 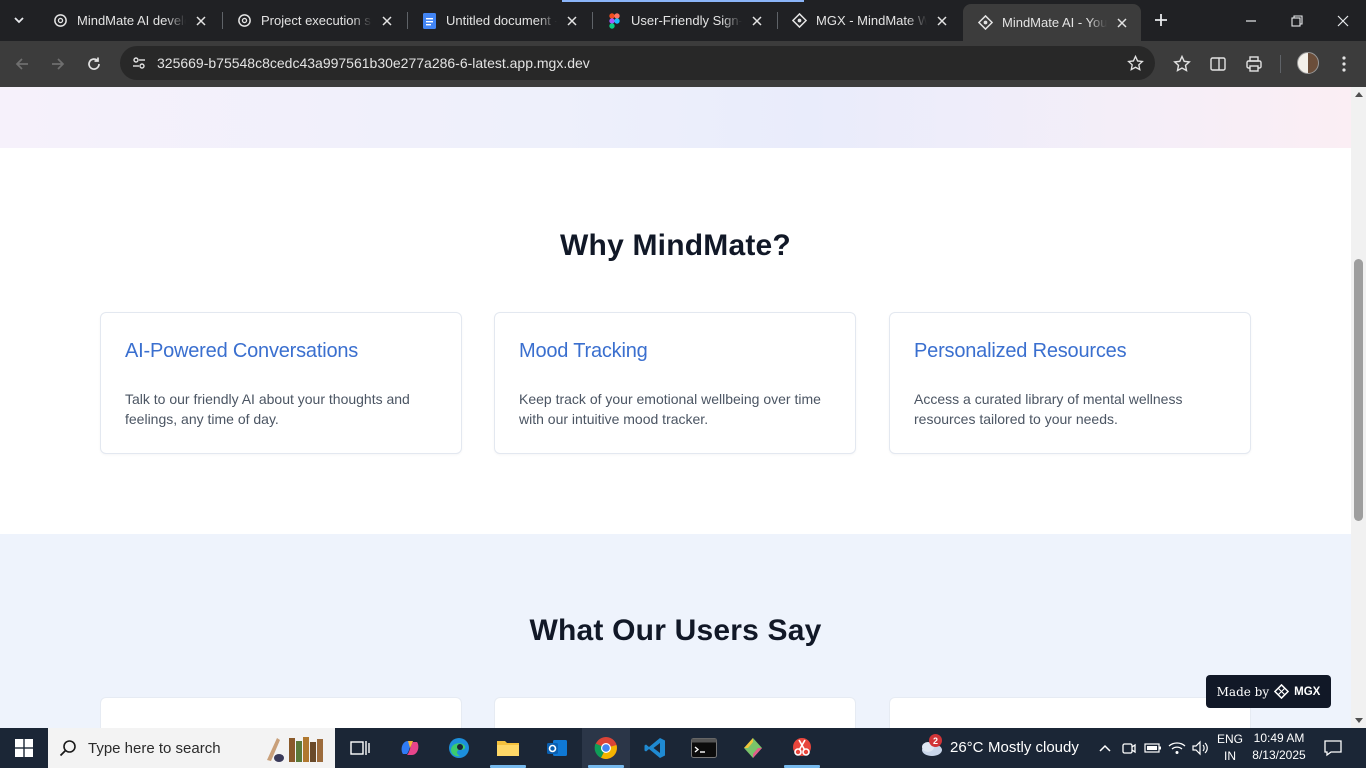 I want to click on favorites-icon, so click(x=1182, y=63).